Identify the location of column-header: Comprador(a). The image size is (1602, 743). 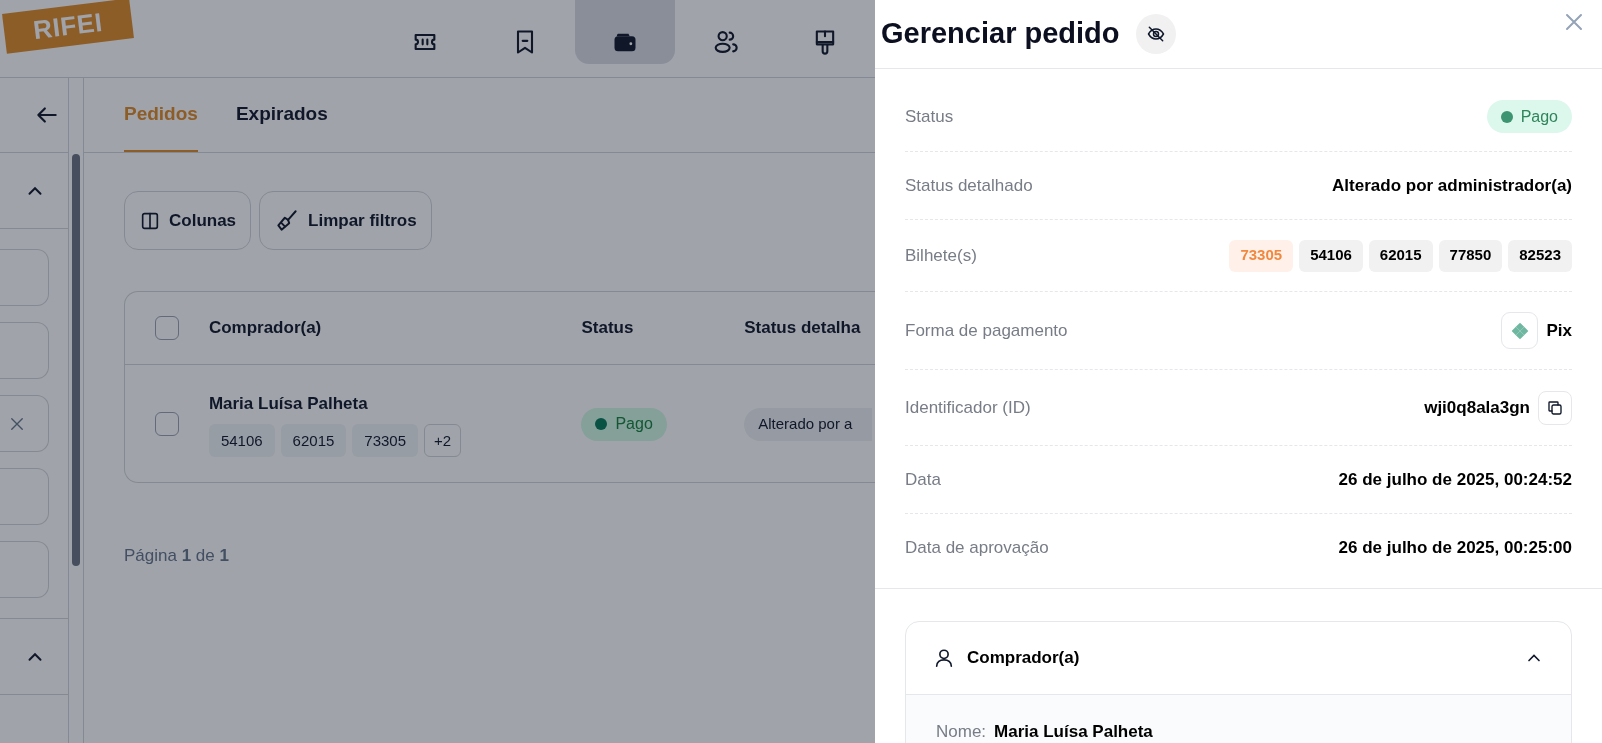
(395, 328).